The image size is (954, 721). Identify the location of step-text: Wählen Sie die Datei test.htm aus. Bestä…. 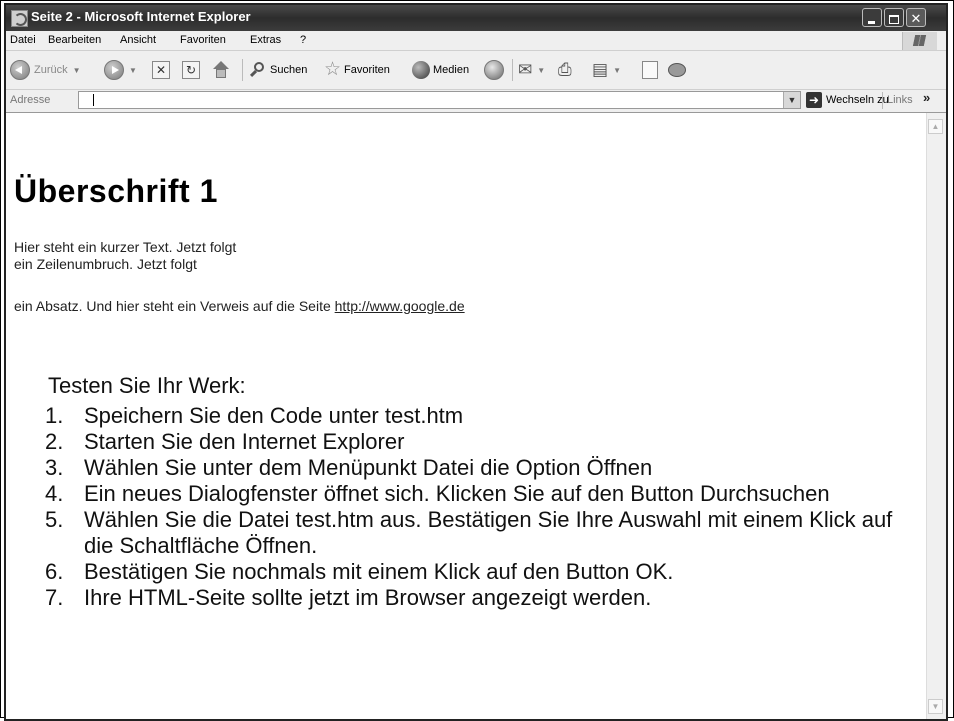
(488, 532).